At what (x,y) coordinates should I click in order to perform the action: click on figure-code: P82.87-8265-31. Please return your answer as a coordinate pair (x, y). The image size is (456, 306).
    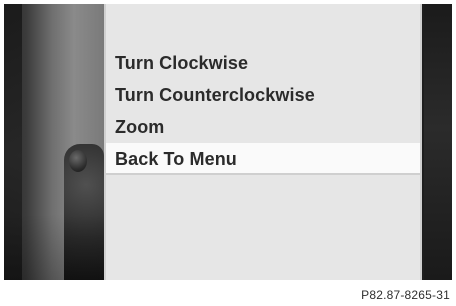
    Looking at the image, I should click on (405, 295).